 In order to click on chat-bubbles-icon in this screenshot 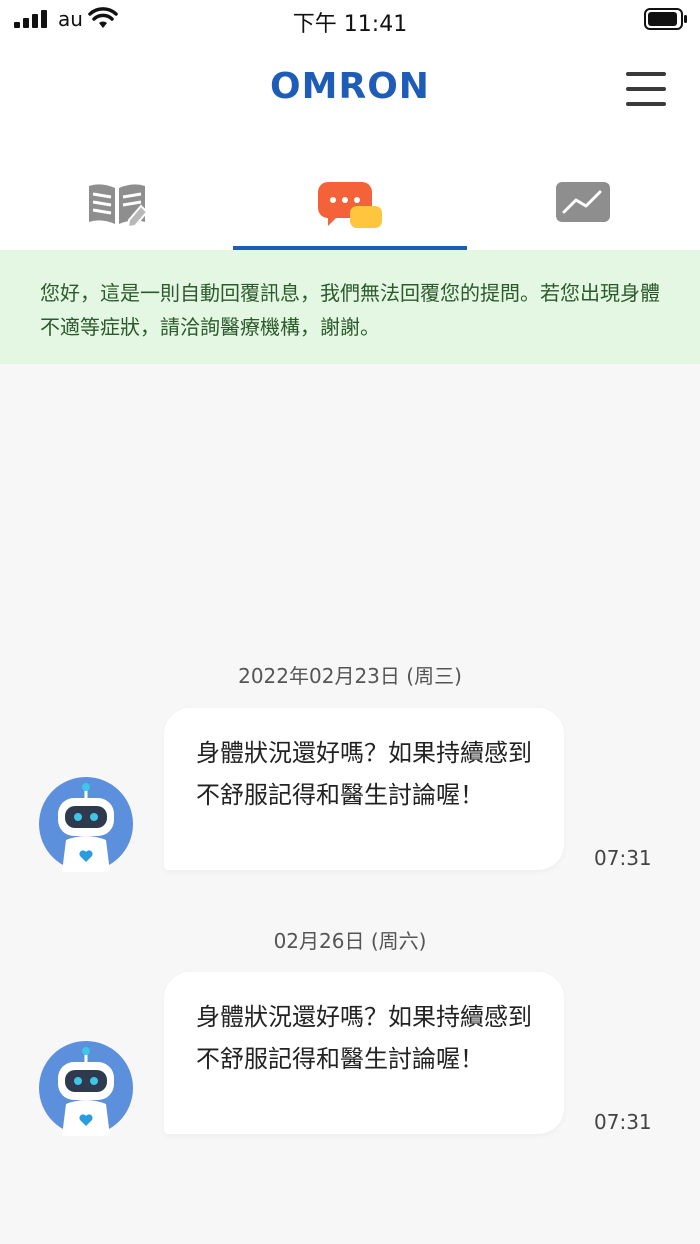, I will do `click(349, 205)`.